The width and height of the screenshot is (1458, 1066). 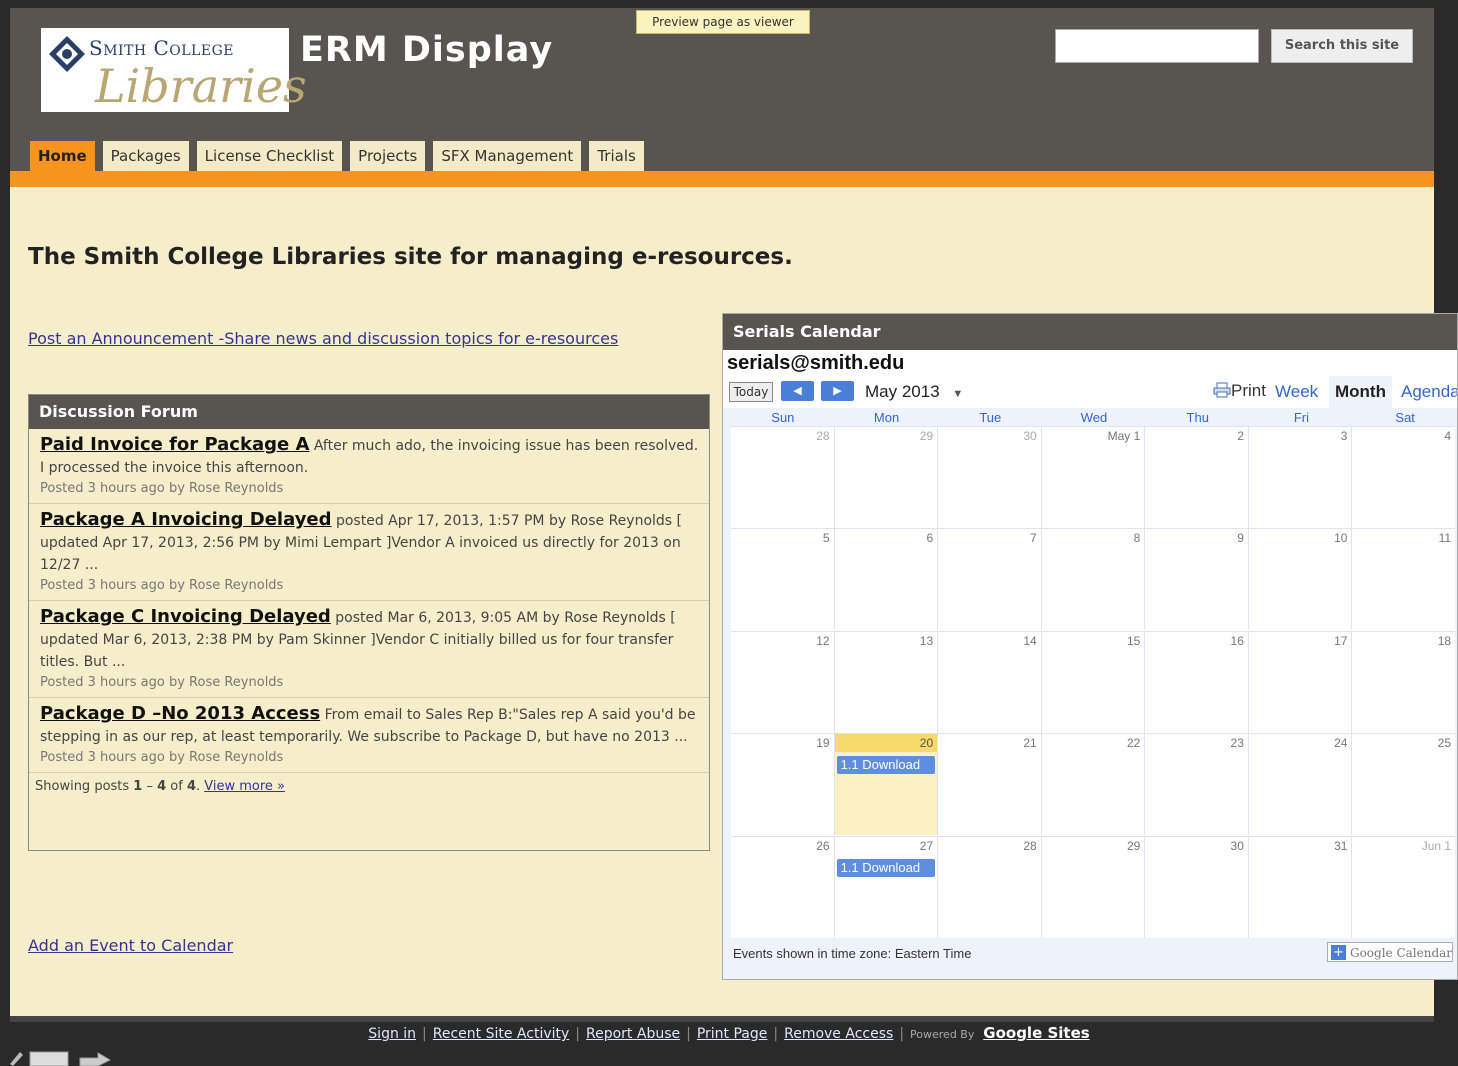 What do you see at coordinates (1299, 785) in the screenshot?
I see `calendar-day: 24` at bounding box center [1299, 785].